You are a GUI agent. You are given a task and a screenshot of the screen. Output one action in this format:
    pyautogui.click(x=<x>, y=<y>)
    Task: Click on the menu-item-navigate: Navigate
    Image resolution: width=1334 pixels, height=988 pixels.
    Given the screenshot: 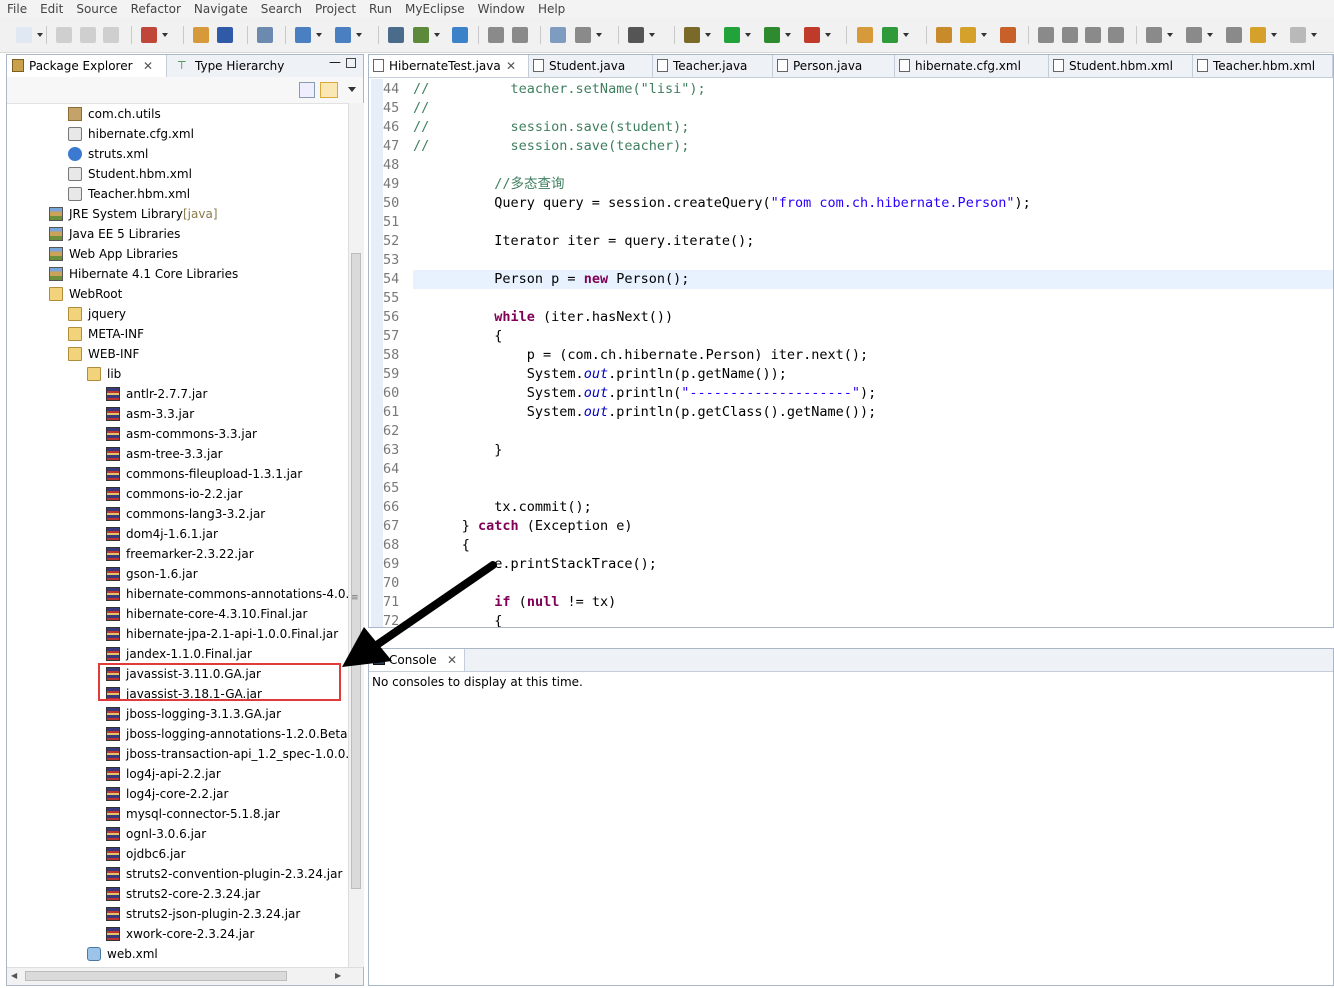 What is the action you would take?
    pyautogui.click(x=220, y=9)
    